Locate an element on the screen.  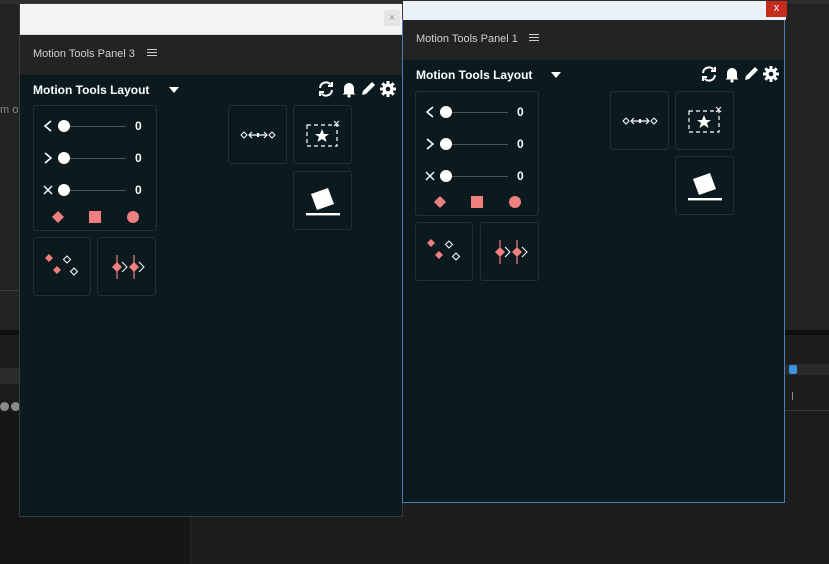
close-button: x is located at coordinates (776, 9).